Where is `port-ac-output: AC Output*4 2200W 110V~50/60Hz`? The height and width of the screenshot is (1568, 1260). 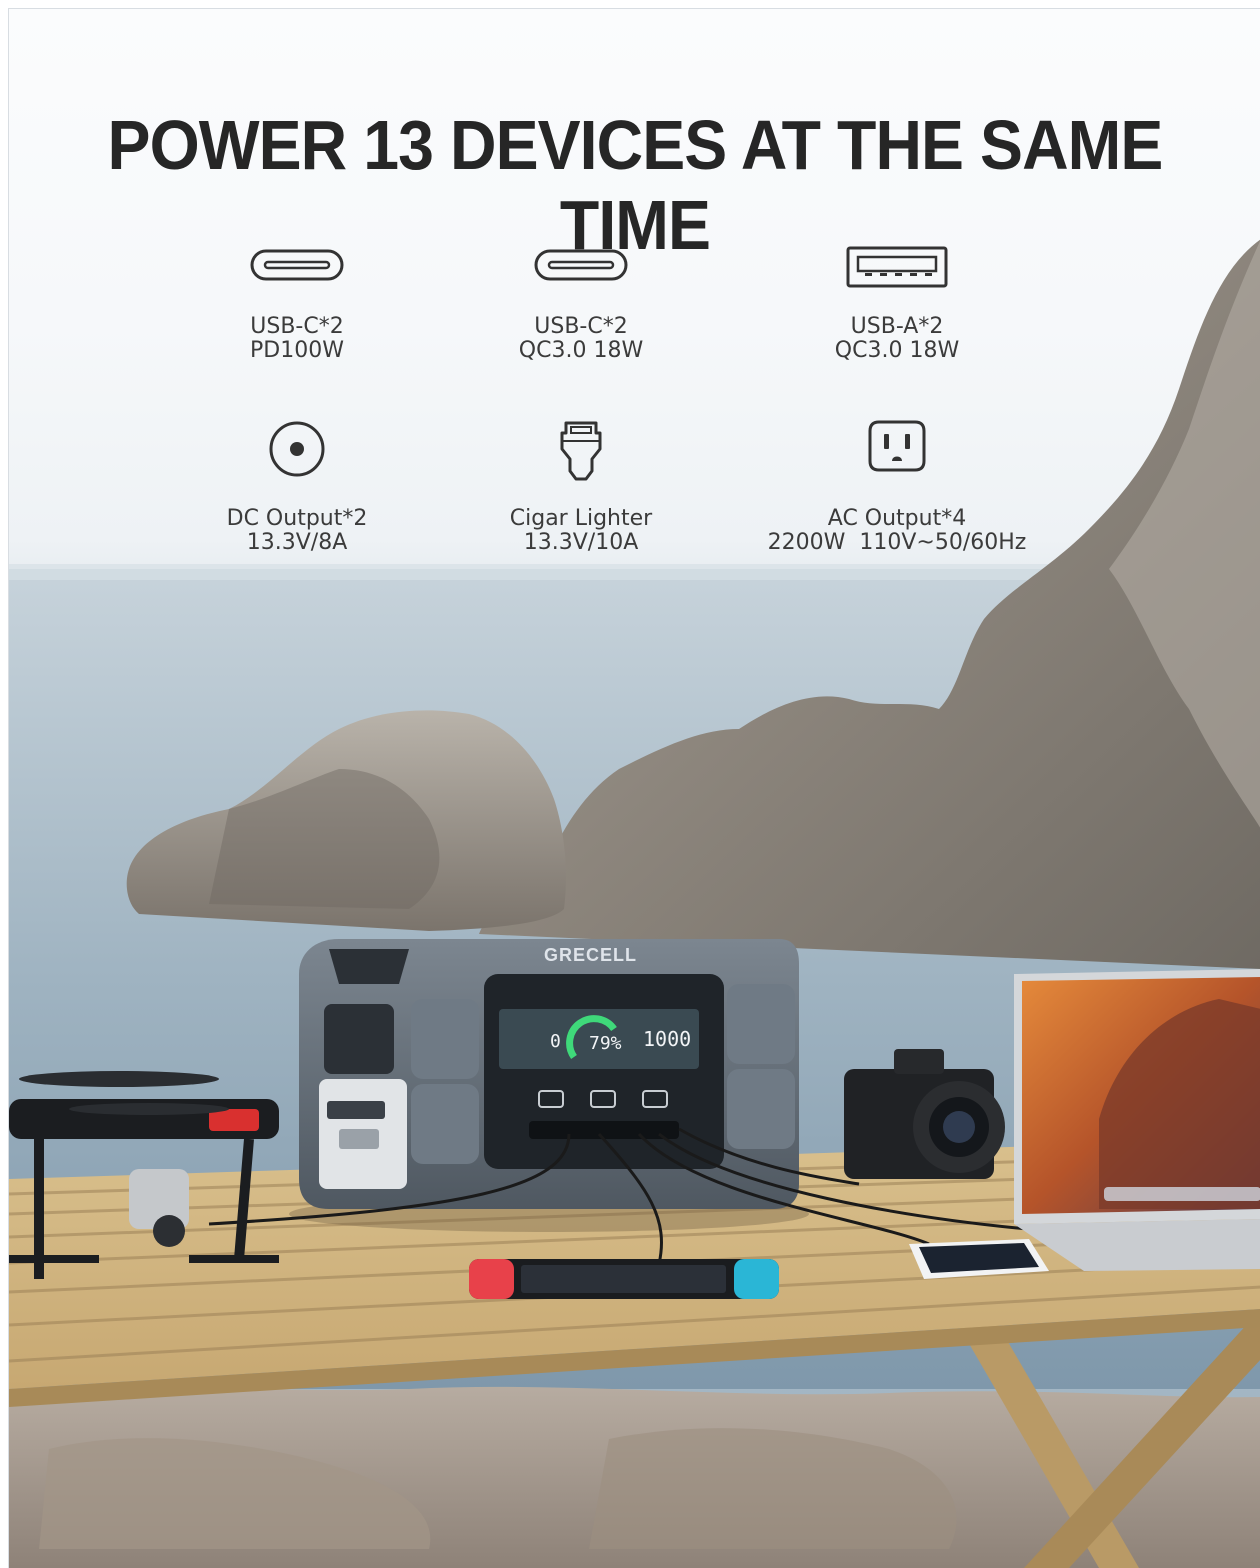
port-ac-output: AC Output*4 2200W 110V~50/60Hz is located at coordinates (897, 487).